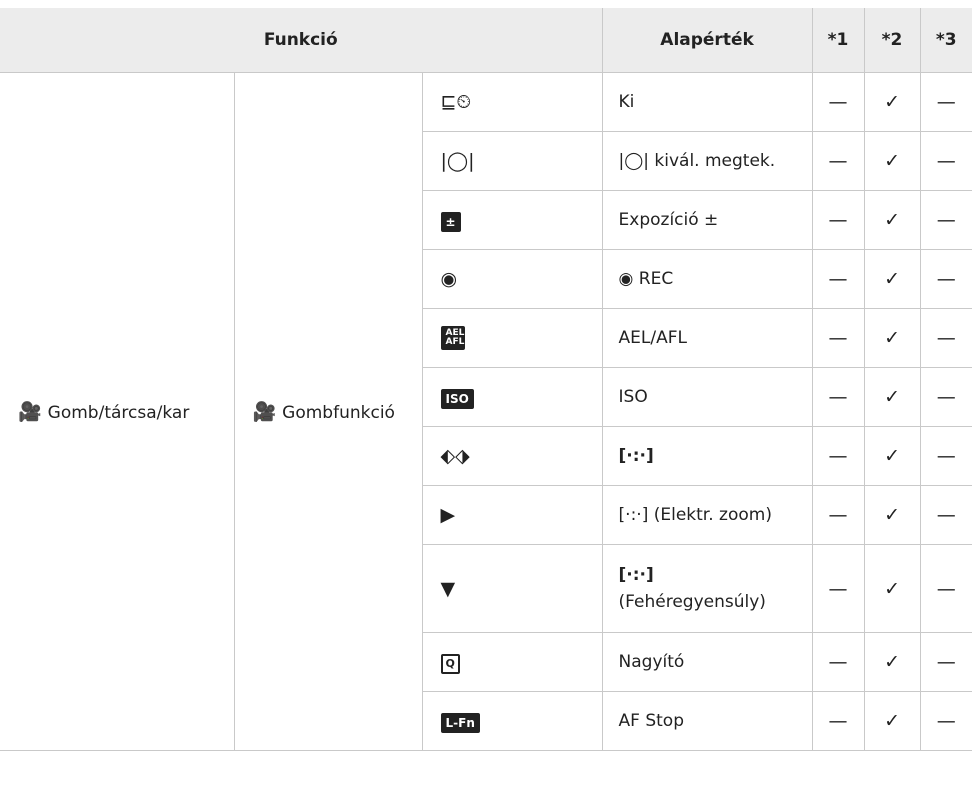 The width and height of the screenshot is (972, 795). What do you see at coordinates (892, 40) in the screenshot?
I see `header-c2: *2` at bounding box center [892, 40].